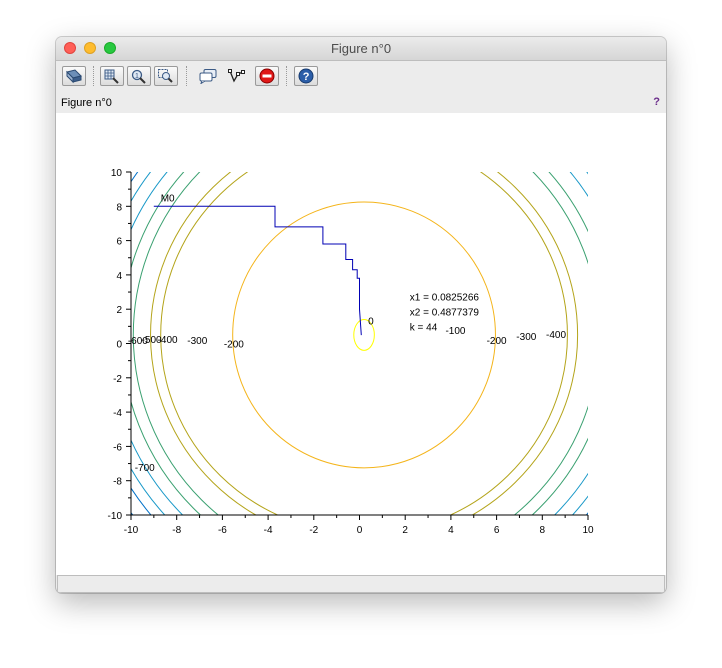  I want to click on contour-label: -400, so click(556, 335).